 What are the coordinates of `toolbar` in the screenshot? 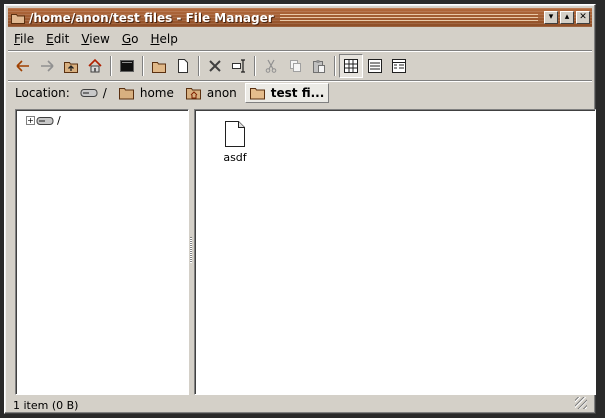 It's located at (300, 66).